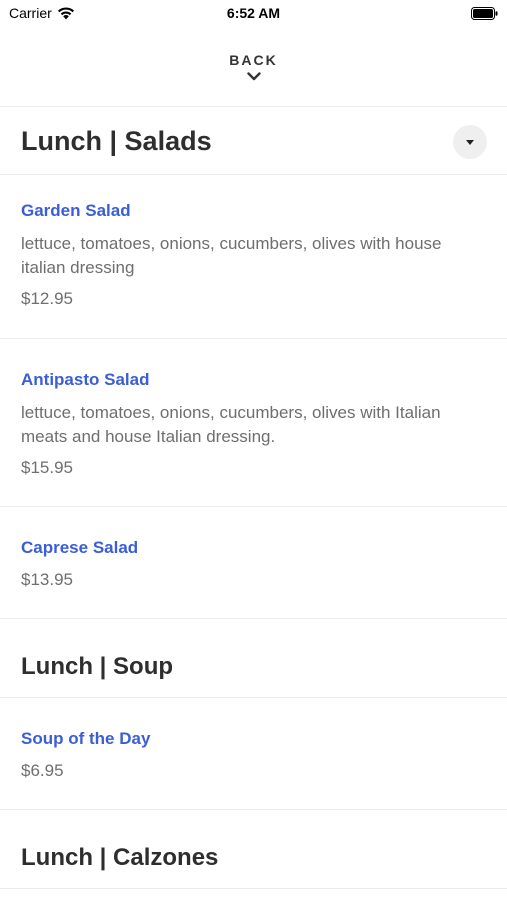  Describe the element at coordinates (85, 739) in the screenshot. I see `menu-item-name: Soup of the Day` at that location.